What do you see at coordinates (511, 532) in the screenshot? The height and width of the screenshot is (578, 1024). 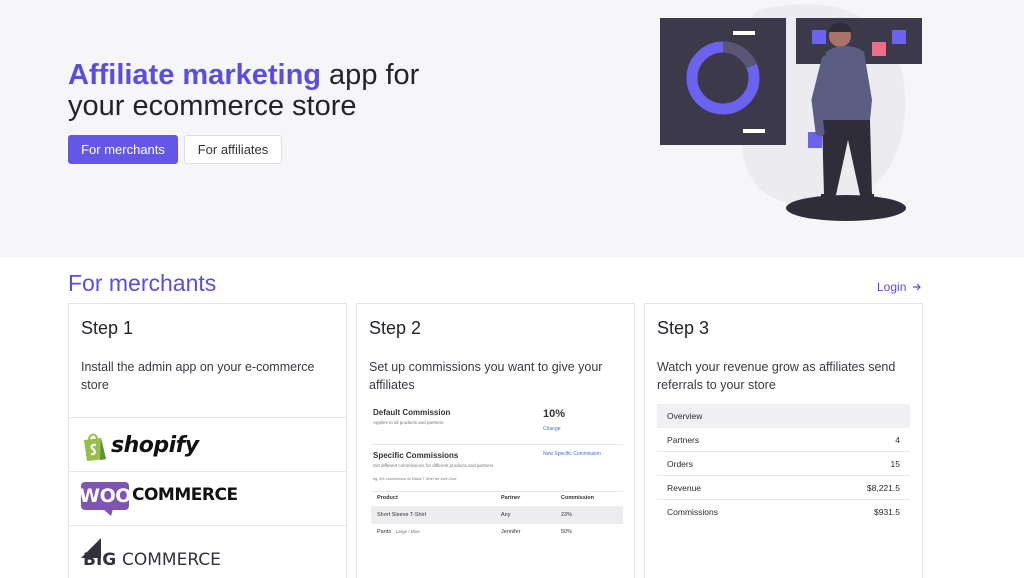 I see `row2-partner: Jennifer` at bounding box center [511, 532].